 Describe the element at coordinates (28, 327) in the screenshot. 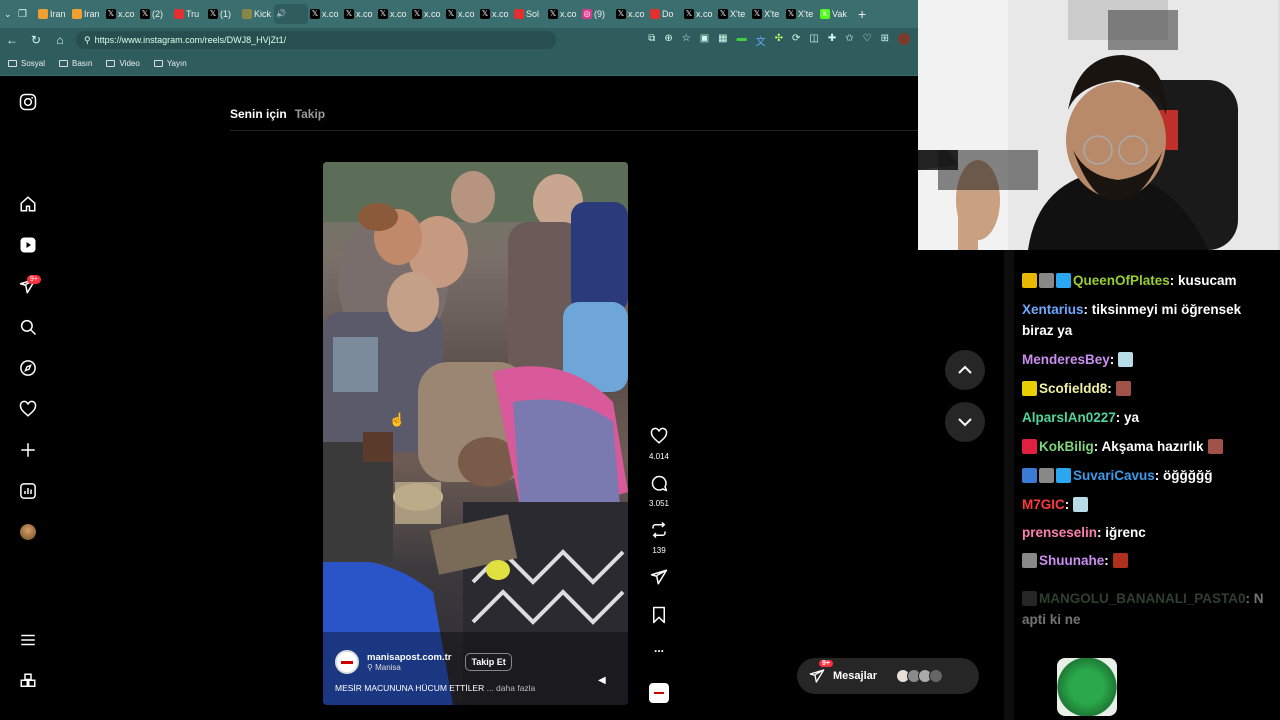

I see `search-icon` at that location.